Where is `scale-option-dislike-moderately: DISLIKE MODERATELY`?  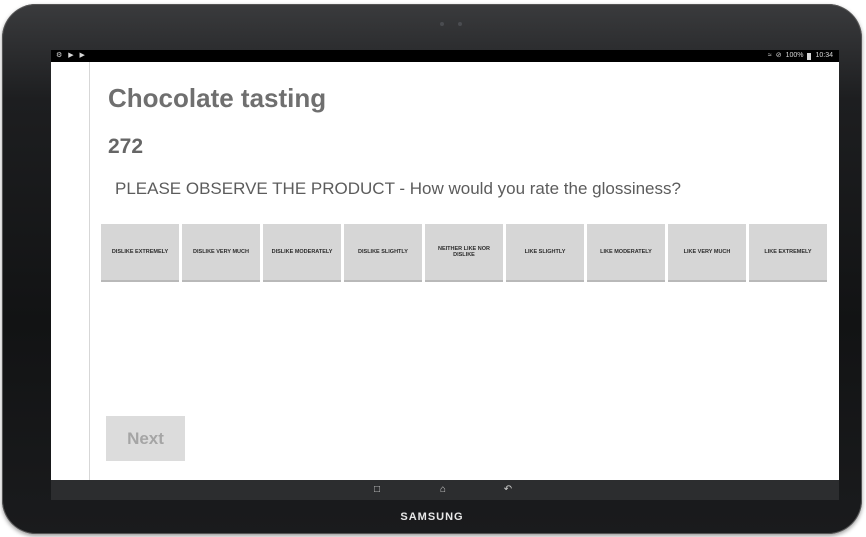 scale-option-dislike-moderately: DISLIKE MODERATELY is located at coordinates (302, 253).